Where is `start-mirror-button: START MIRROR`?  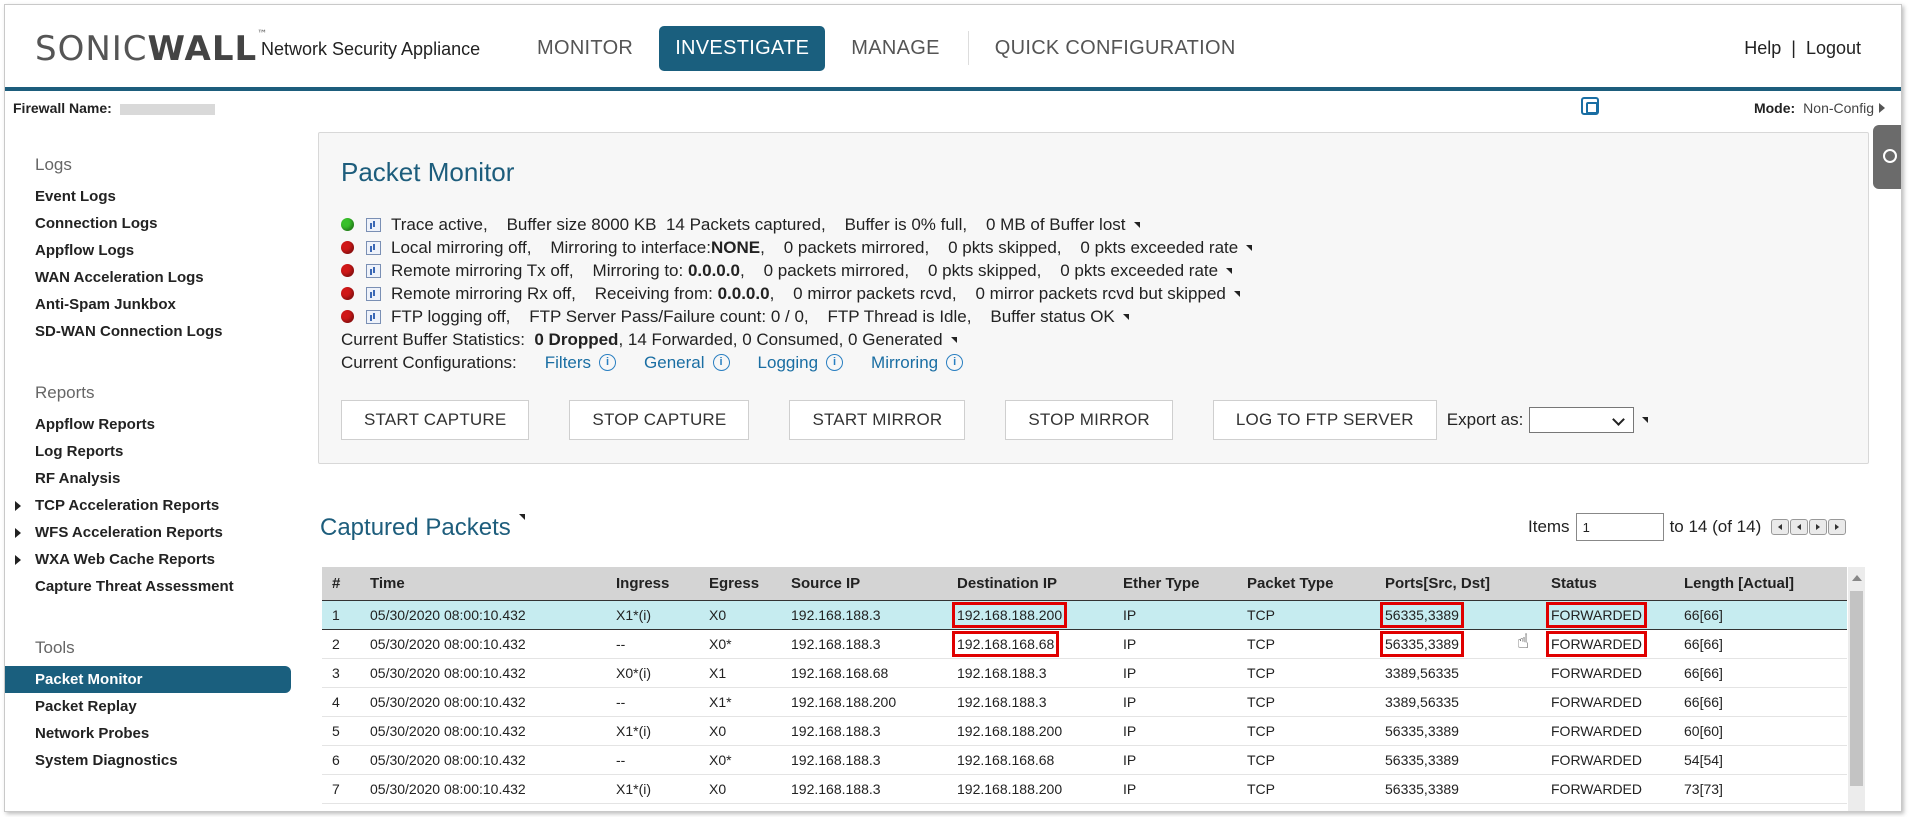
start-mirror-button: START MIRROR is located at coordinates (877, 420).